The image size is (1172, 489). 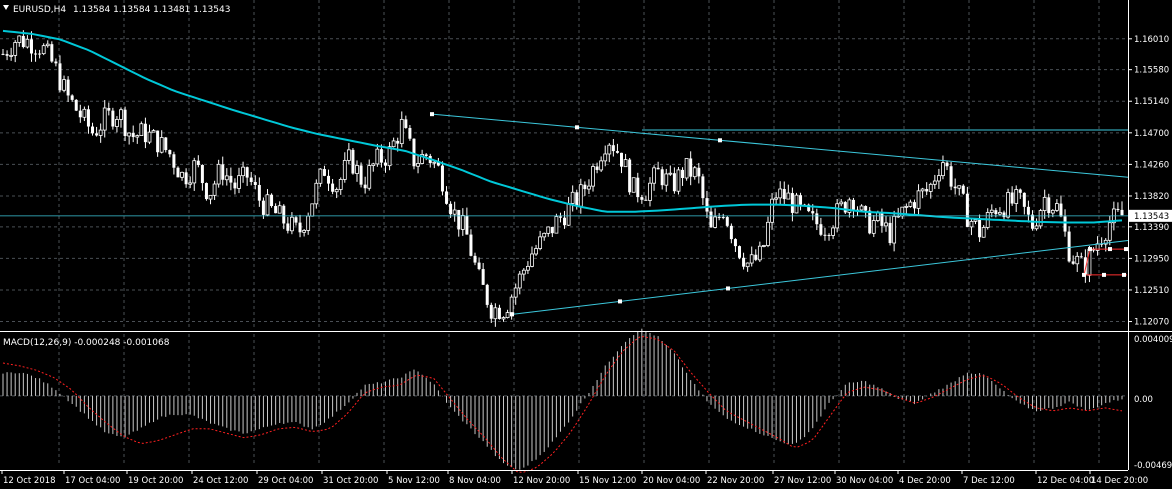 What do you see at coordinates (820, 277) in the screenshot?
I see `support-trendline` at bounding box center [820, 277].